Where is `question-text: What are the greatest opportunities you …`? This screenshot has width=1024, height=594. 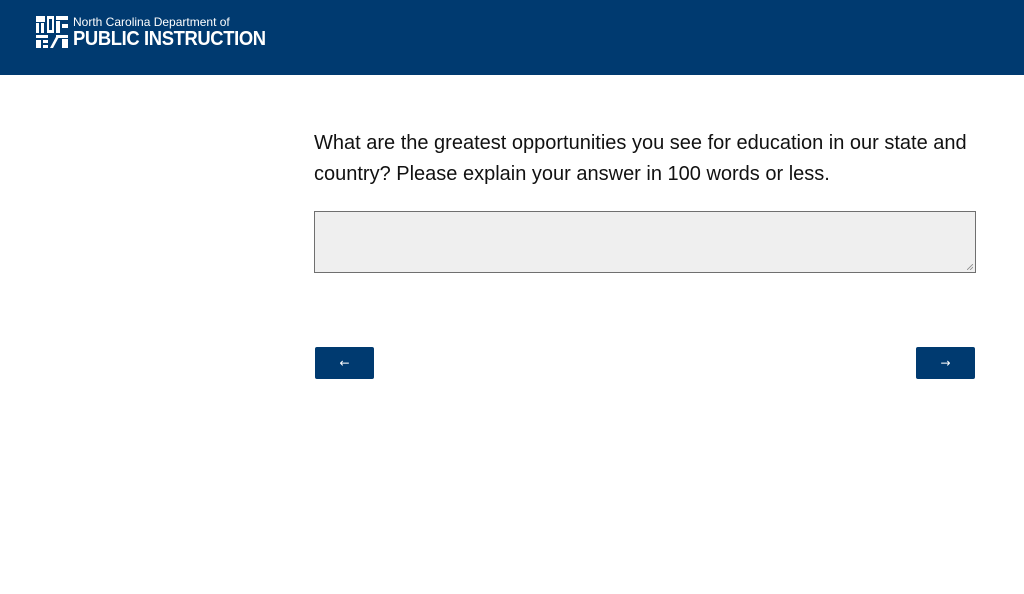 question-text: What are the greatest opportunities you … is located at coordinates (640, 158).